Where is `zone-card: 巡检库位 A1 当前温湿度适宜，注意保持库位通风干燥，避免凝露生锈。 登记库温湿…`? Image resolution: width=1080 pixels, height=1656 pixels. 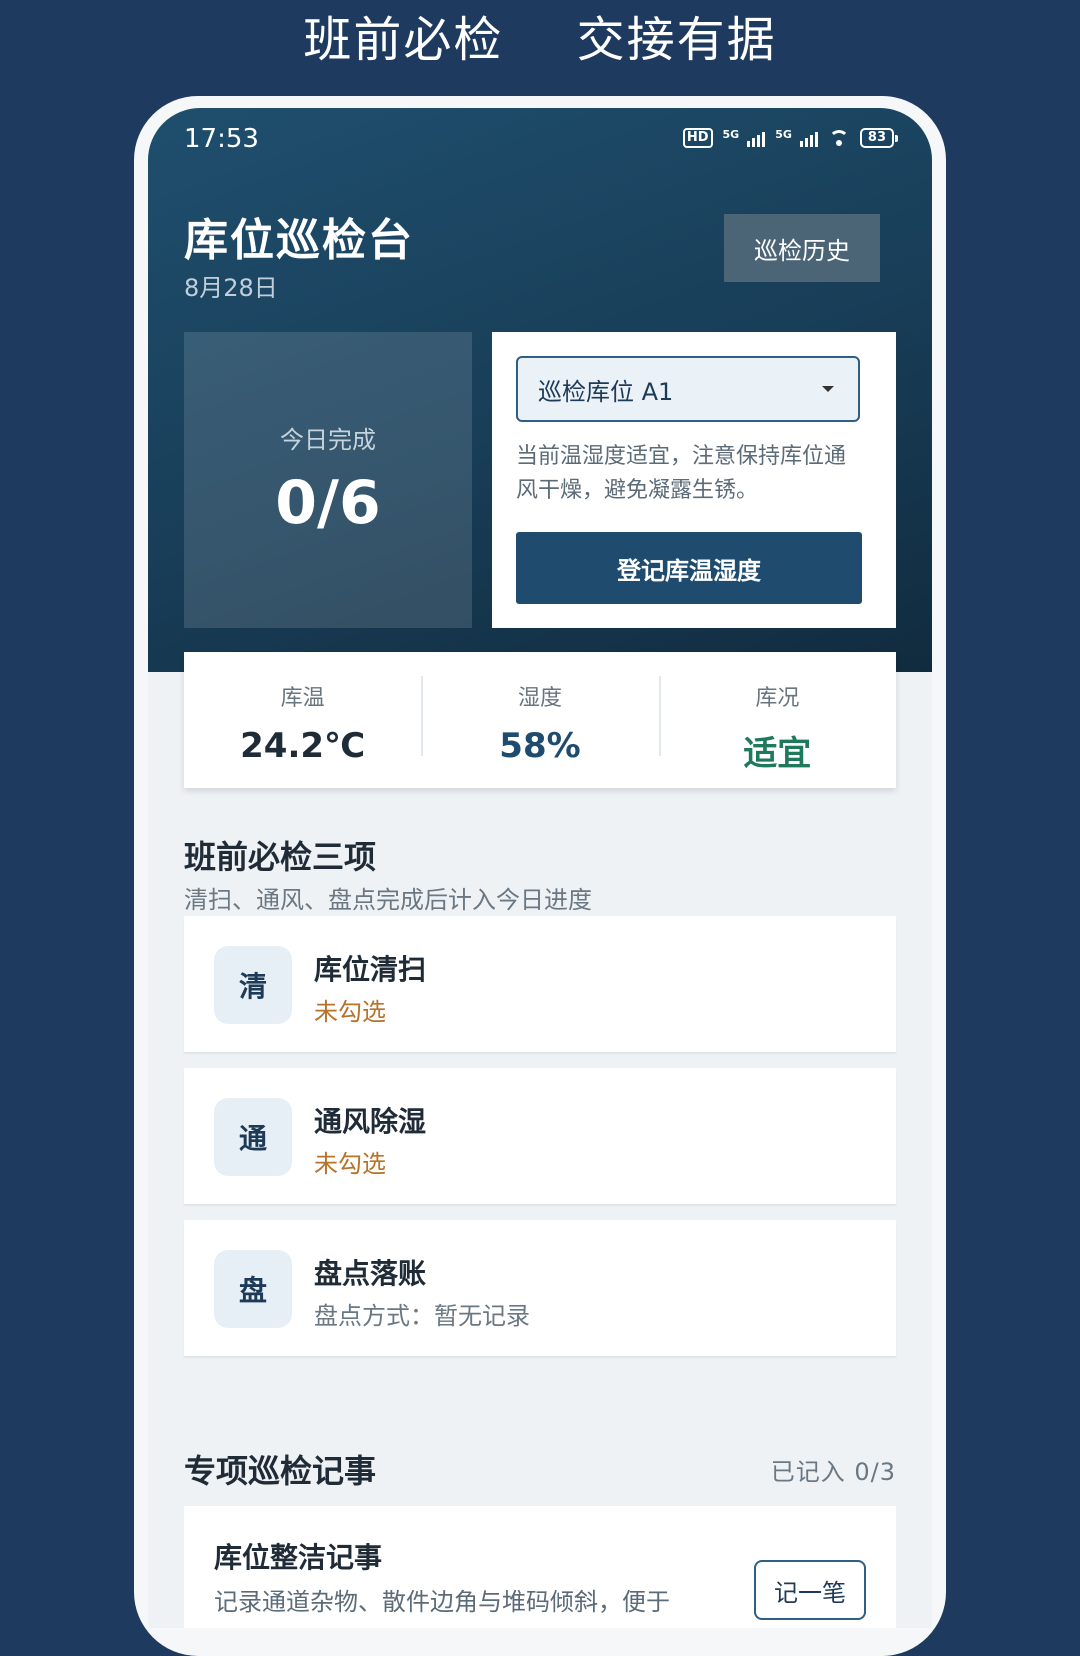 zone-card: 巡检库位 A1 当前温湿度适宜，注意保持库位通风干燥，避免凝露生锈。 登记库温湿… is located at coordinates (694, 480).